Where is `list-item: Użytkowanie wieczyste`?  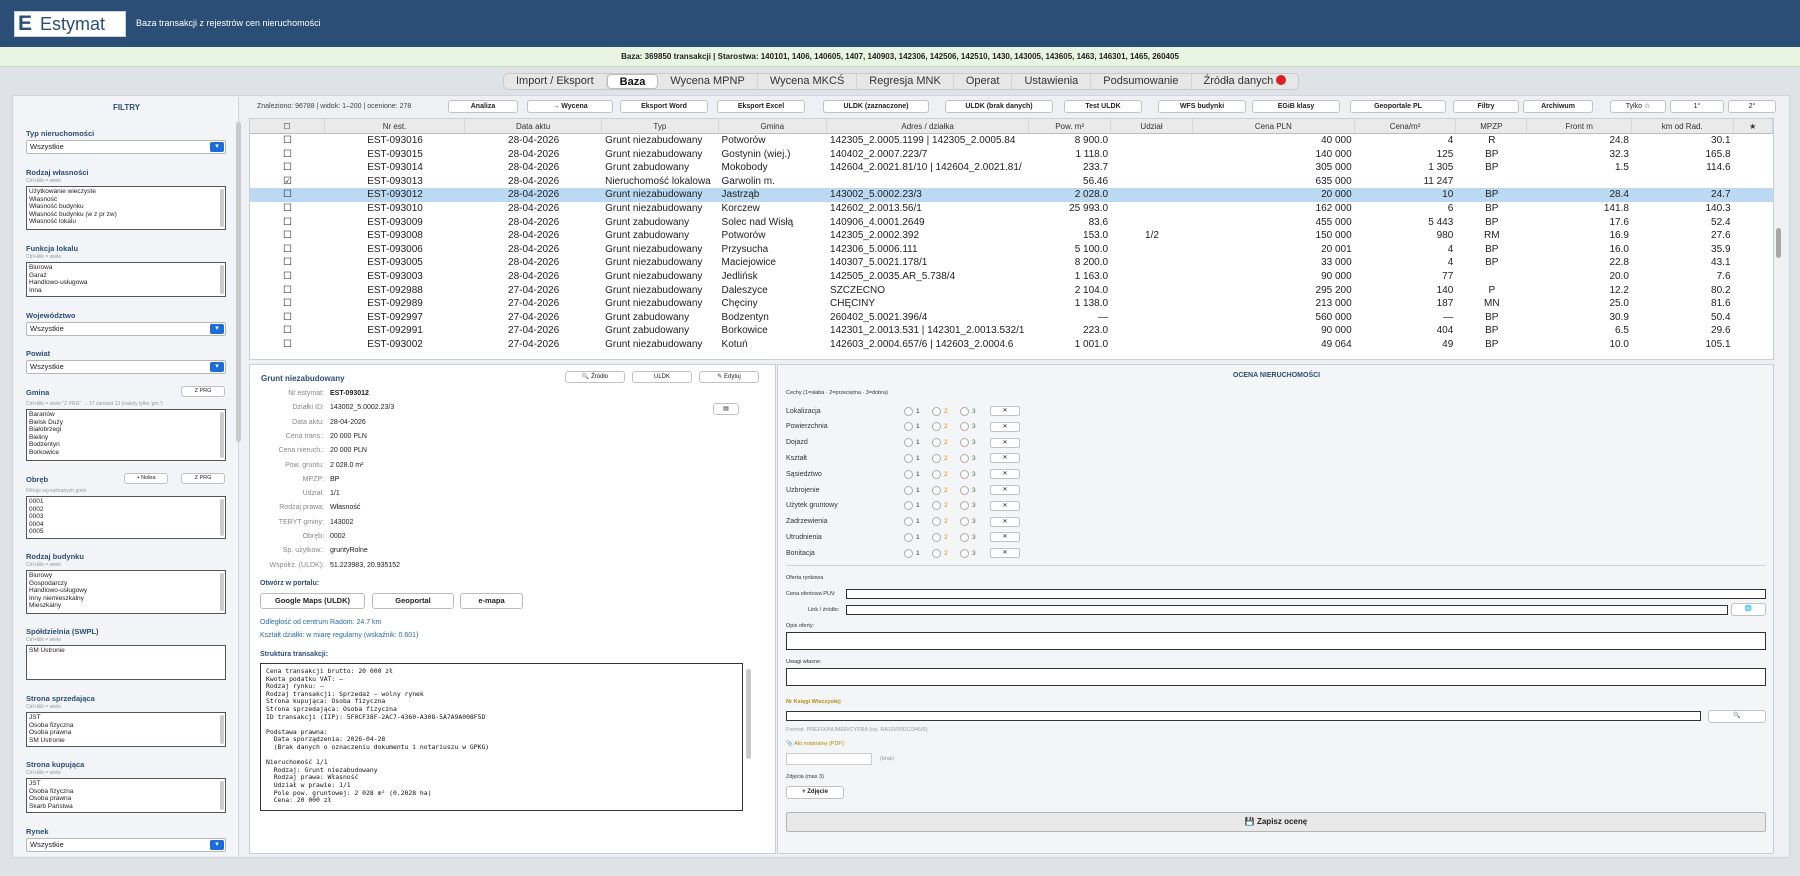 list-item: Użytkowanie wieczyste is located at coordinates (126, 192).